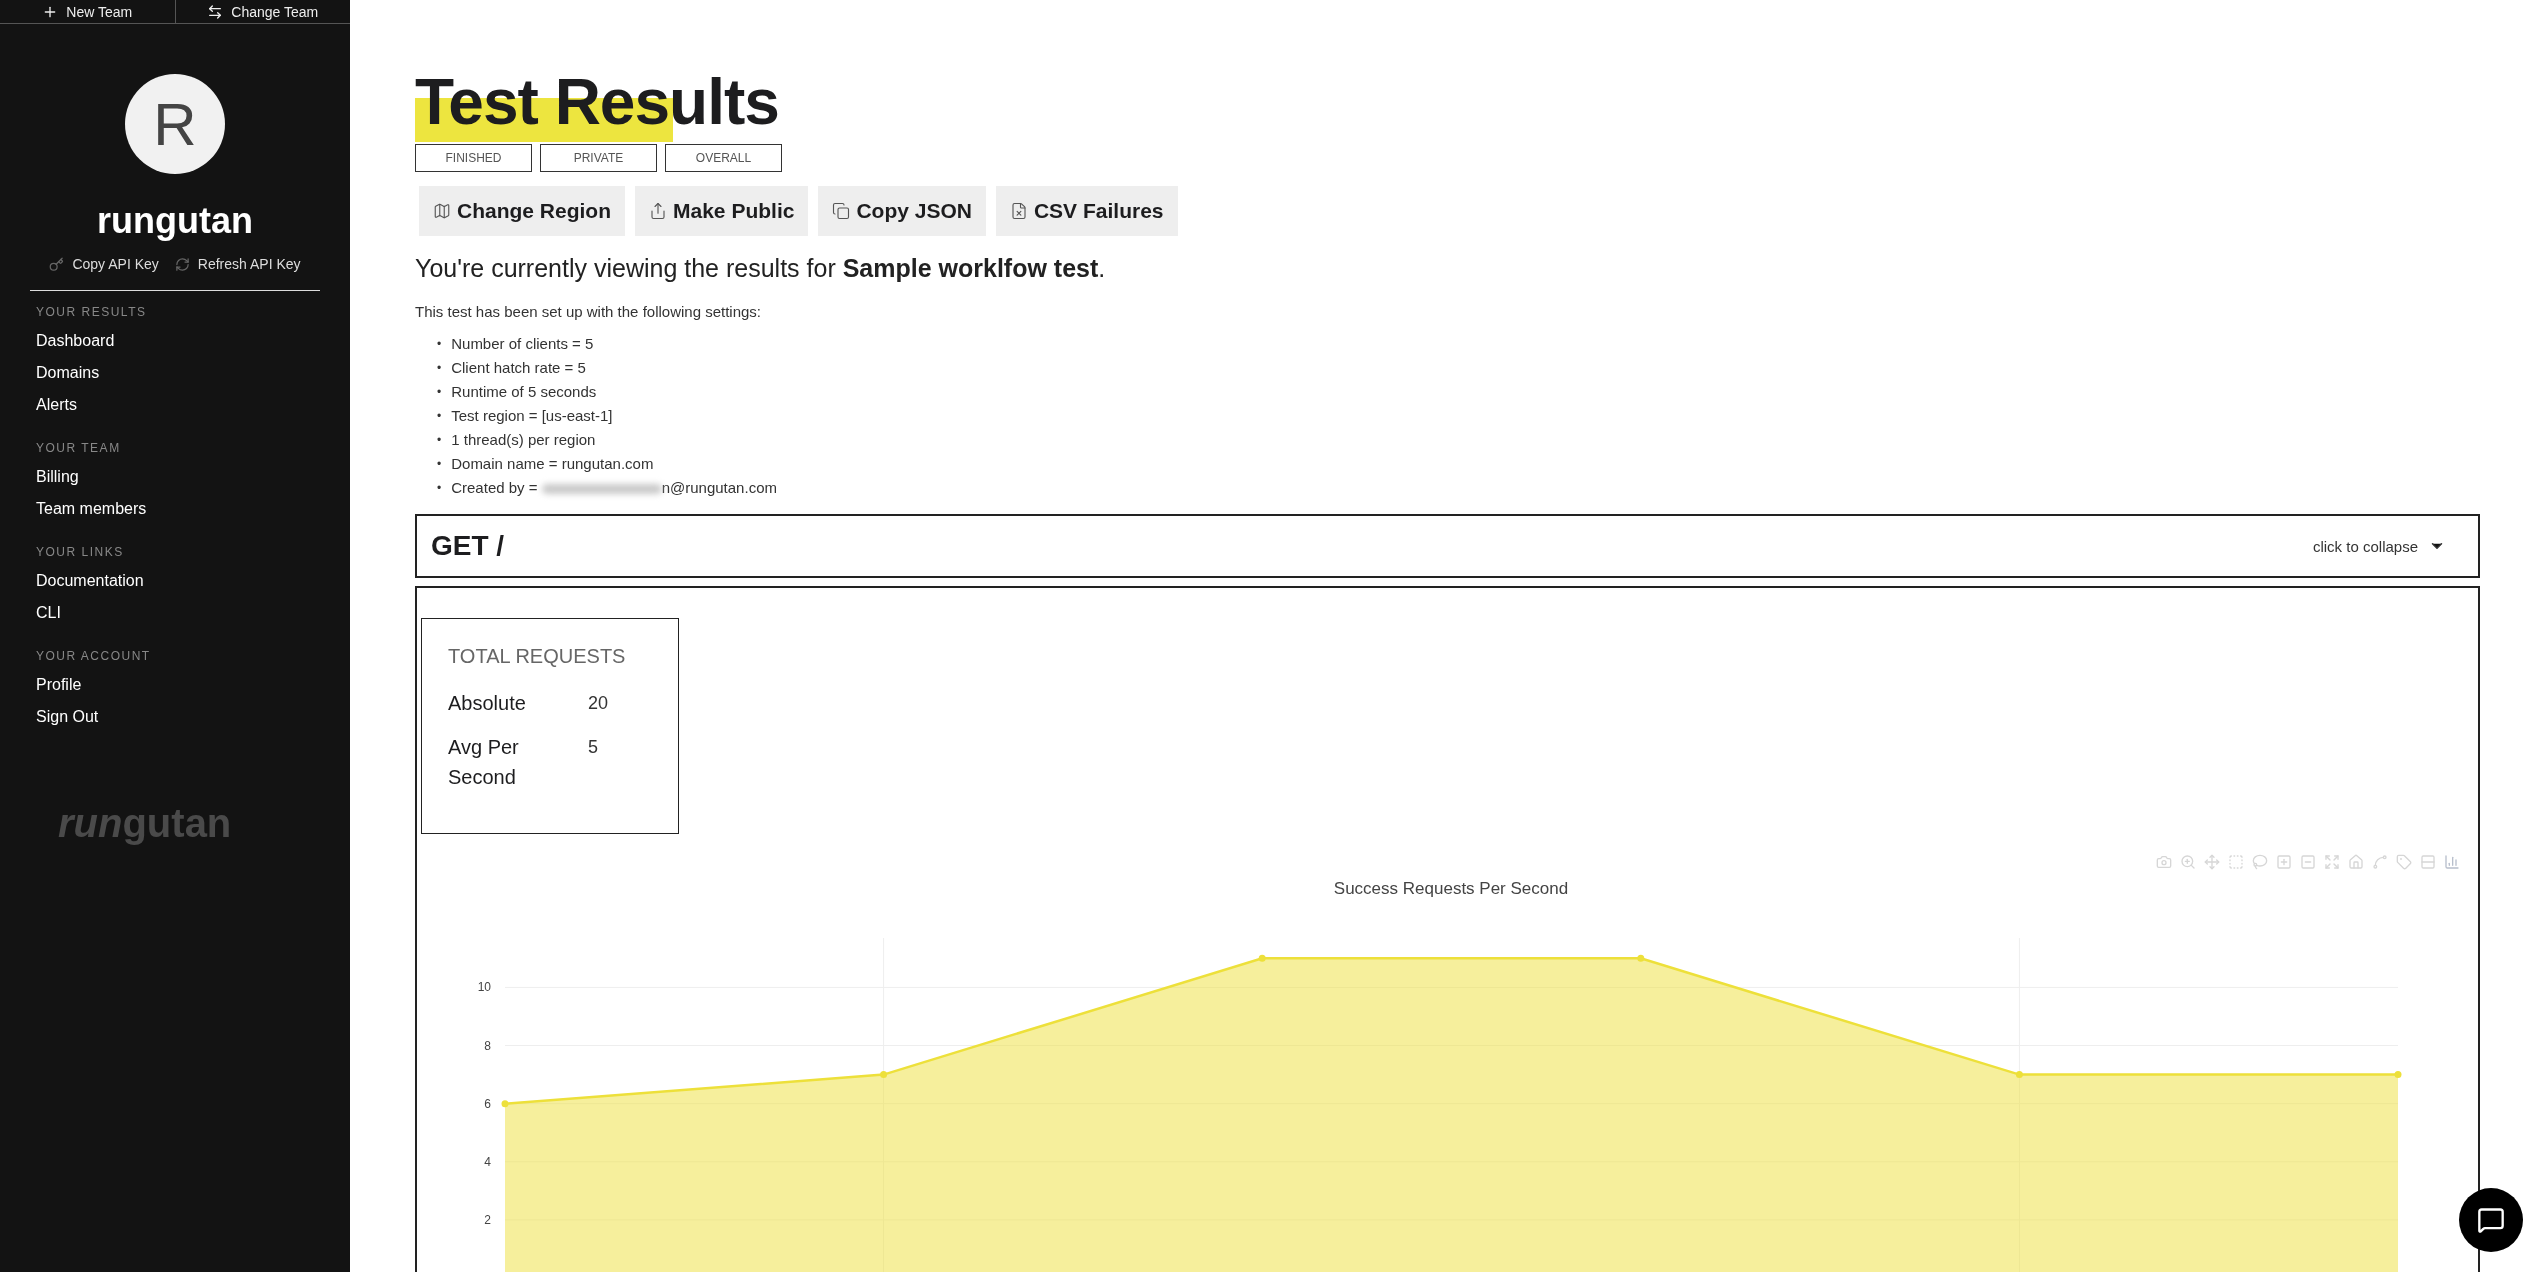  I want to click on section-heading: YOUR RESULTS, so click(91, 312).